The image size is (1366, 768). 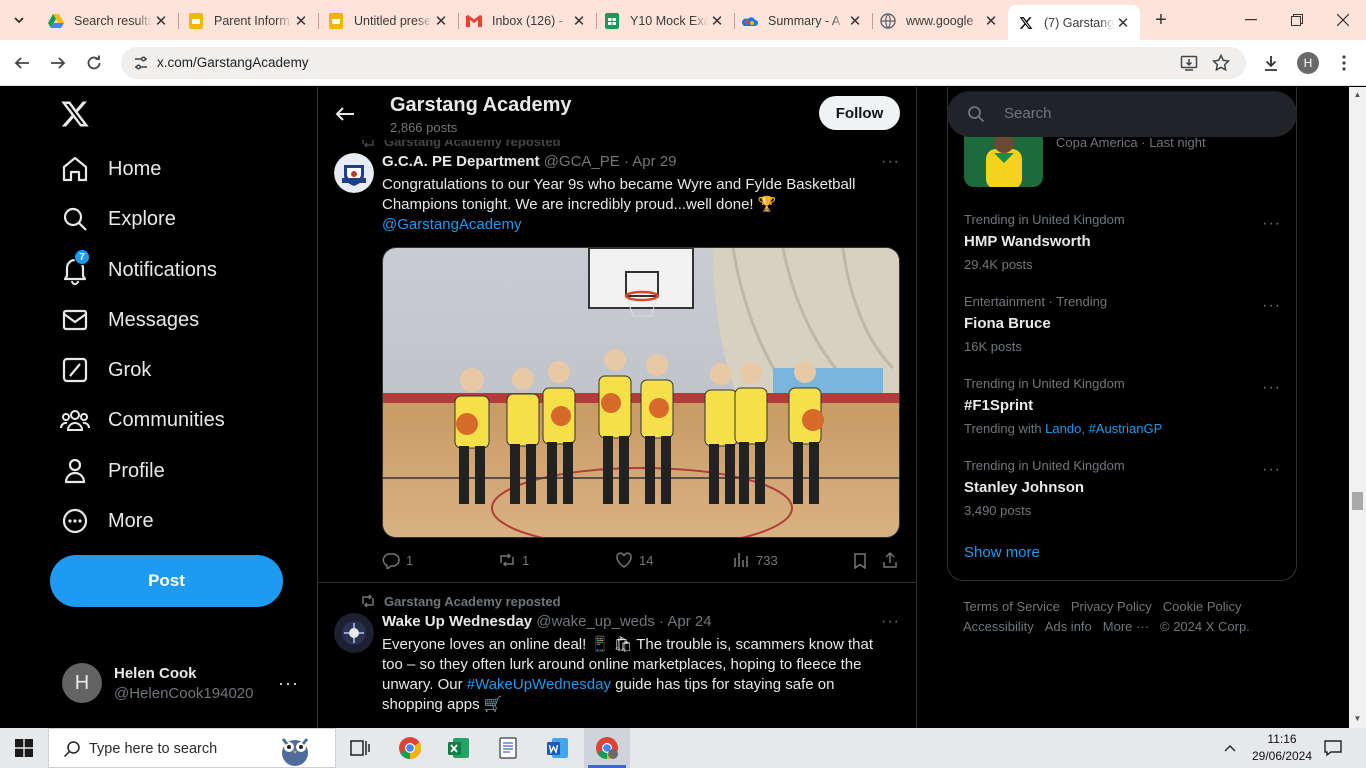 I want to click on file-explorer-icon, so click(x=508, y=748).